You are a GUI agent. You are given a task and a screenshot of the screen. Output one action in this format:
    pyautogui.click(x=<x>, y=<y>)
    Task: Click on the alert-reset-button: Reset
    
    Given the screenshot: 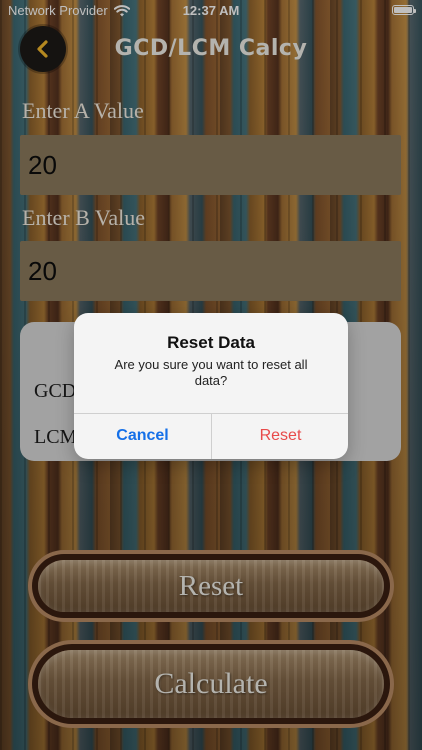 What is the action you would take?
    pyautogui.click(x=280, y=436)
    